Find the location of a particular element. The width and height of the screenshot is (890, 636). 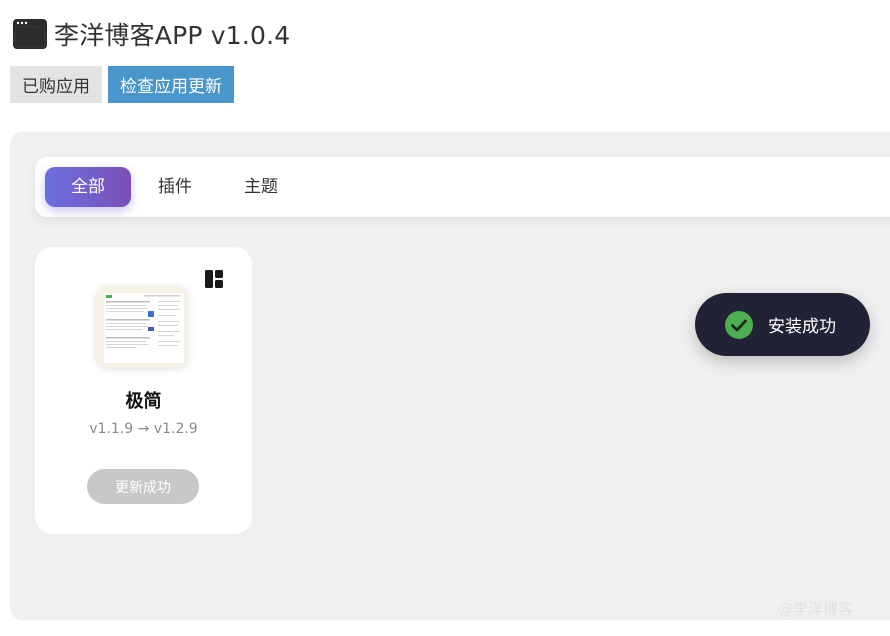

page-title: 李洋博客APP v1.0.4 is located at coordinates (172, 35).